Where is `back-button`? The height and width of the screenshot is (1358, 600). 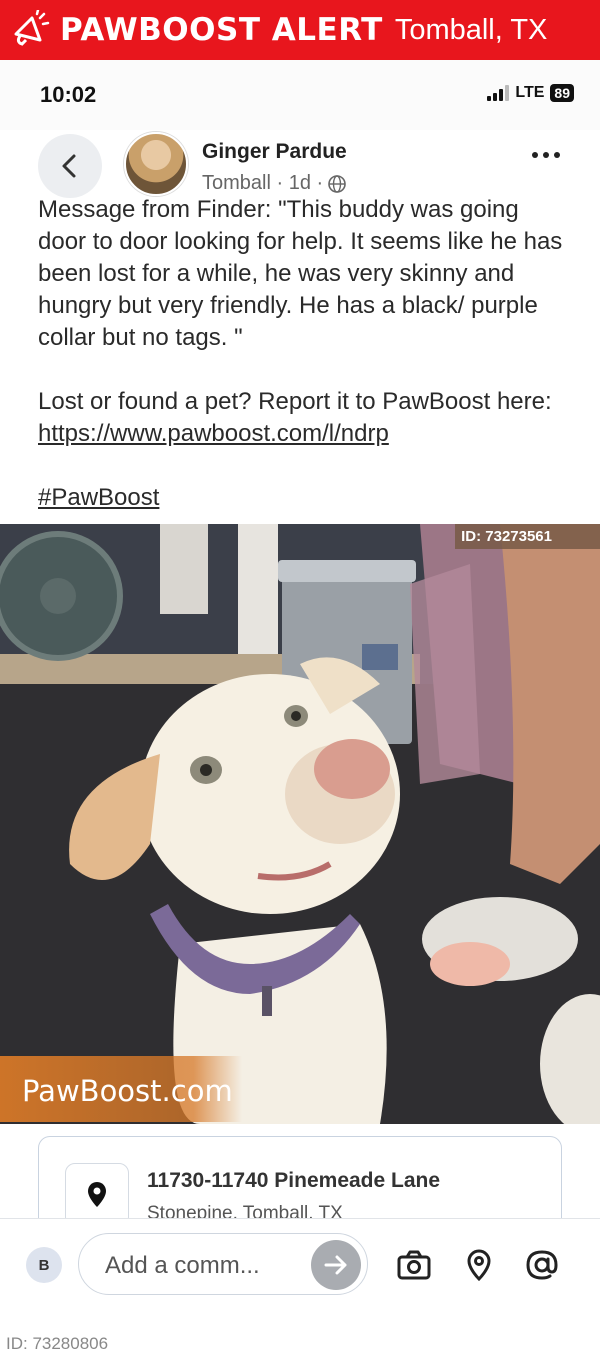 back-button is located at coordinates (70, 166).